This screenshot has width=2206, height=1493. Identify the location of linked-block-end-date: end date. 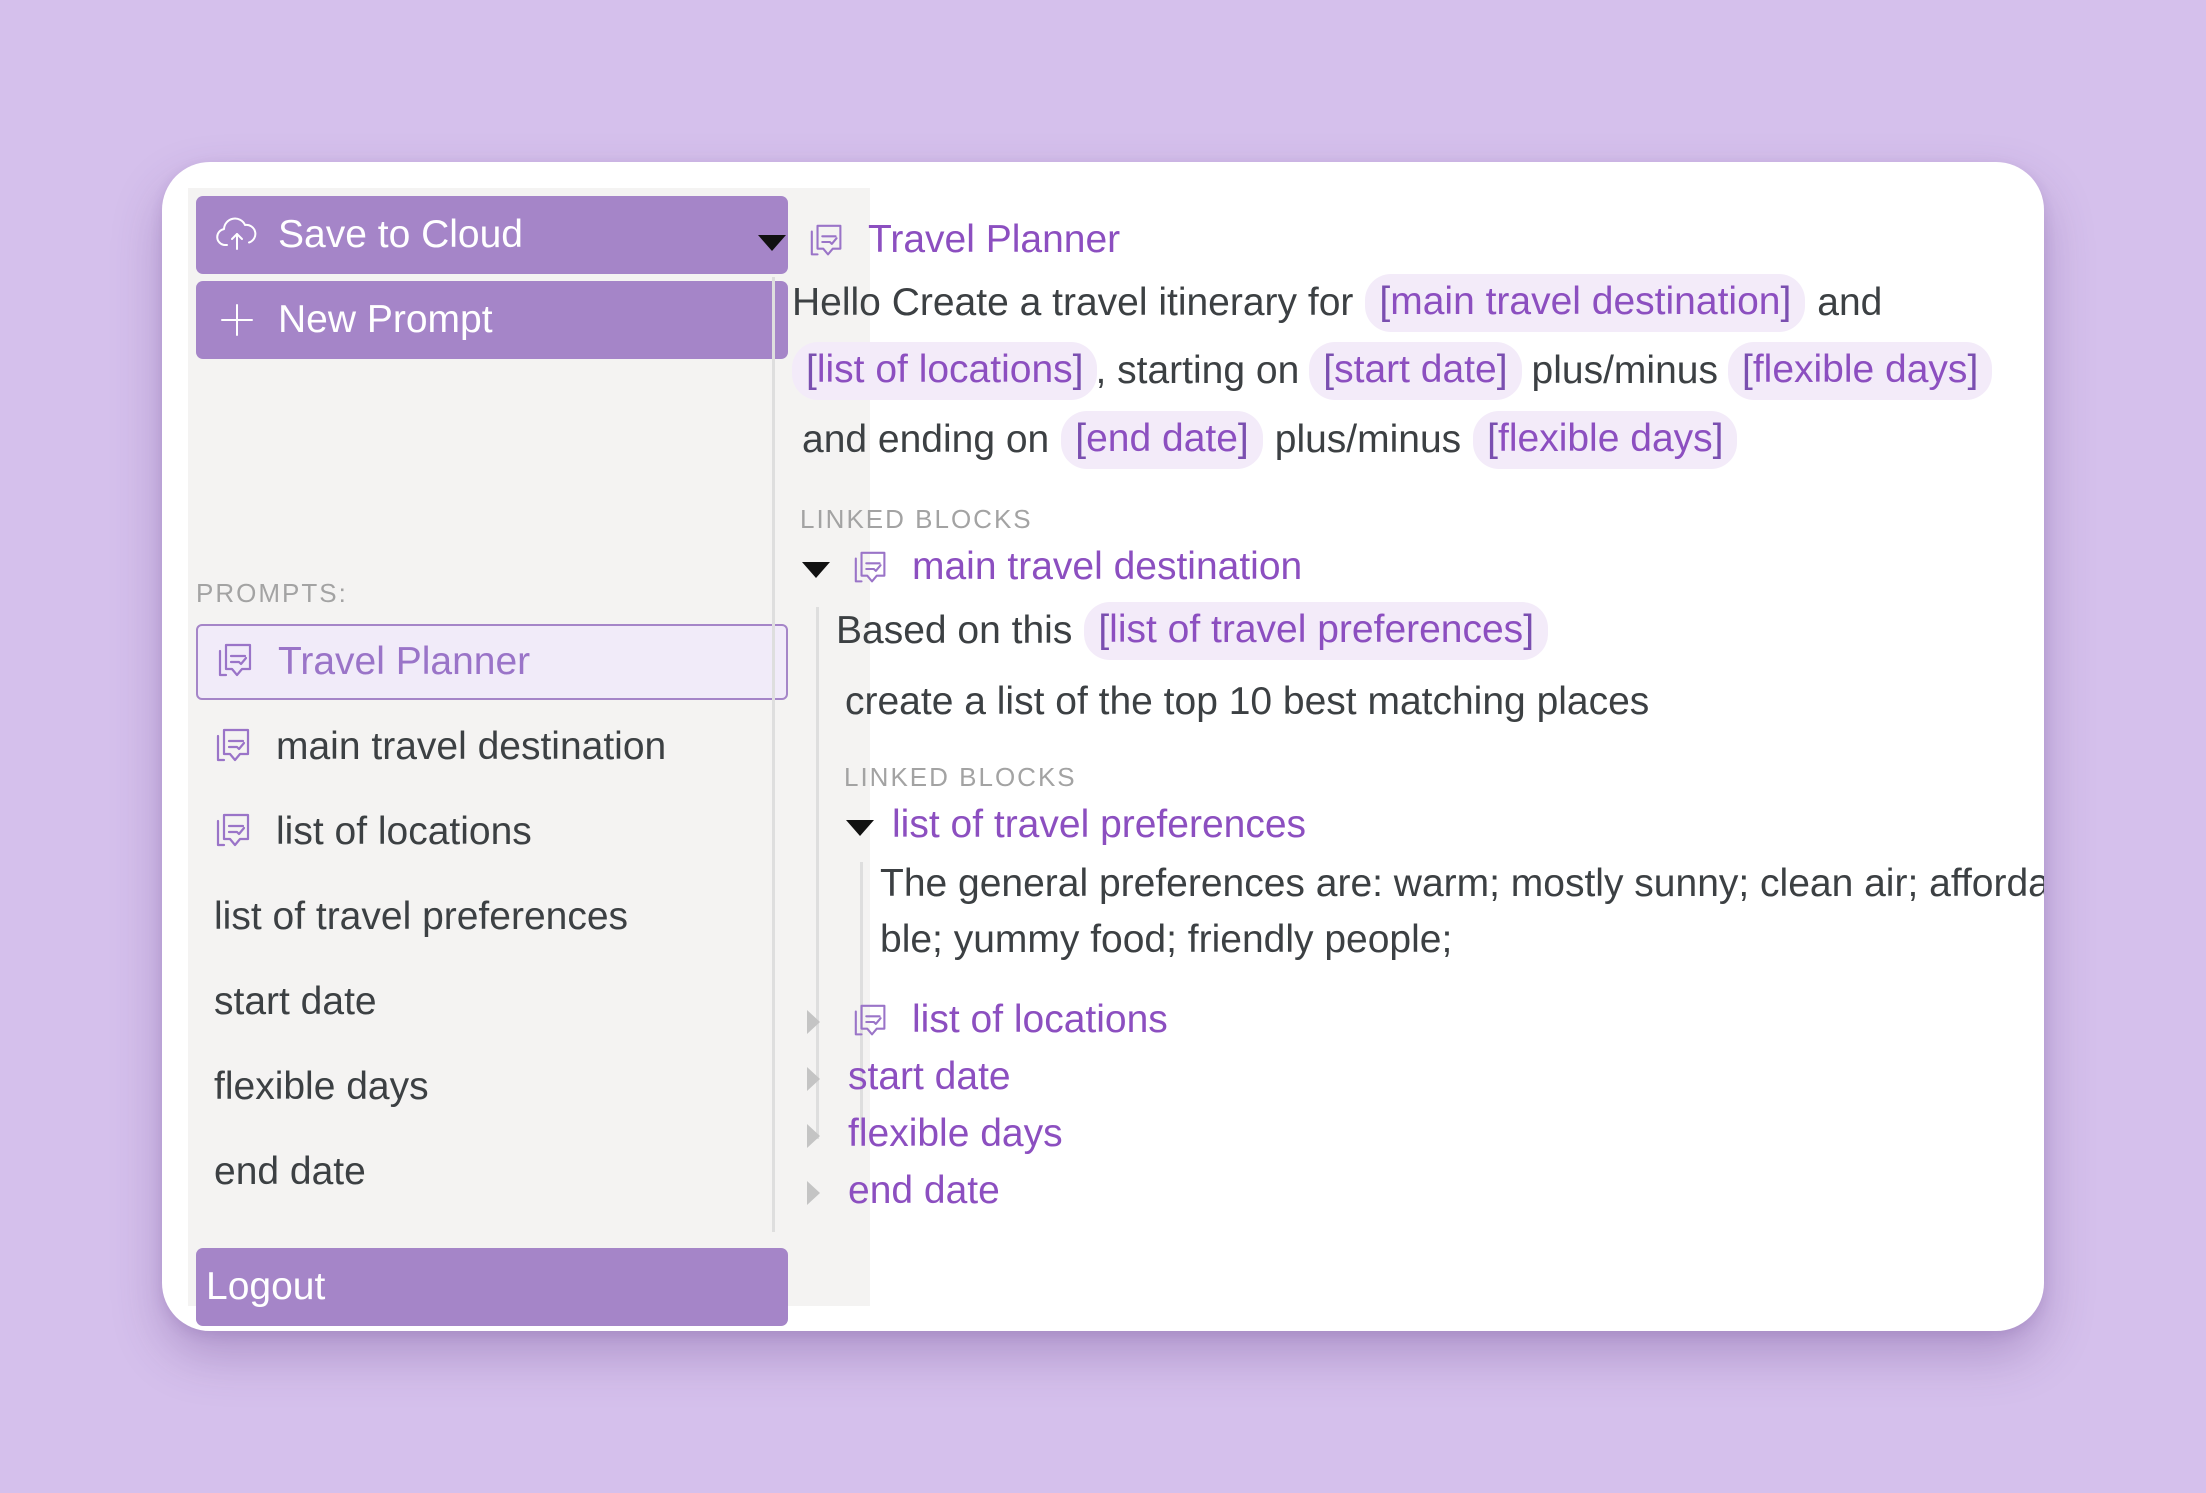
(924, 1191).